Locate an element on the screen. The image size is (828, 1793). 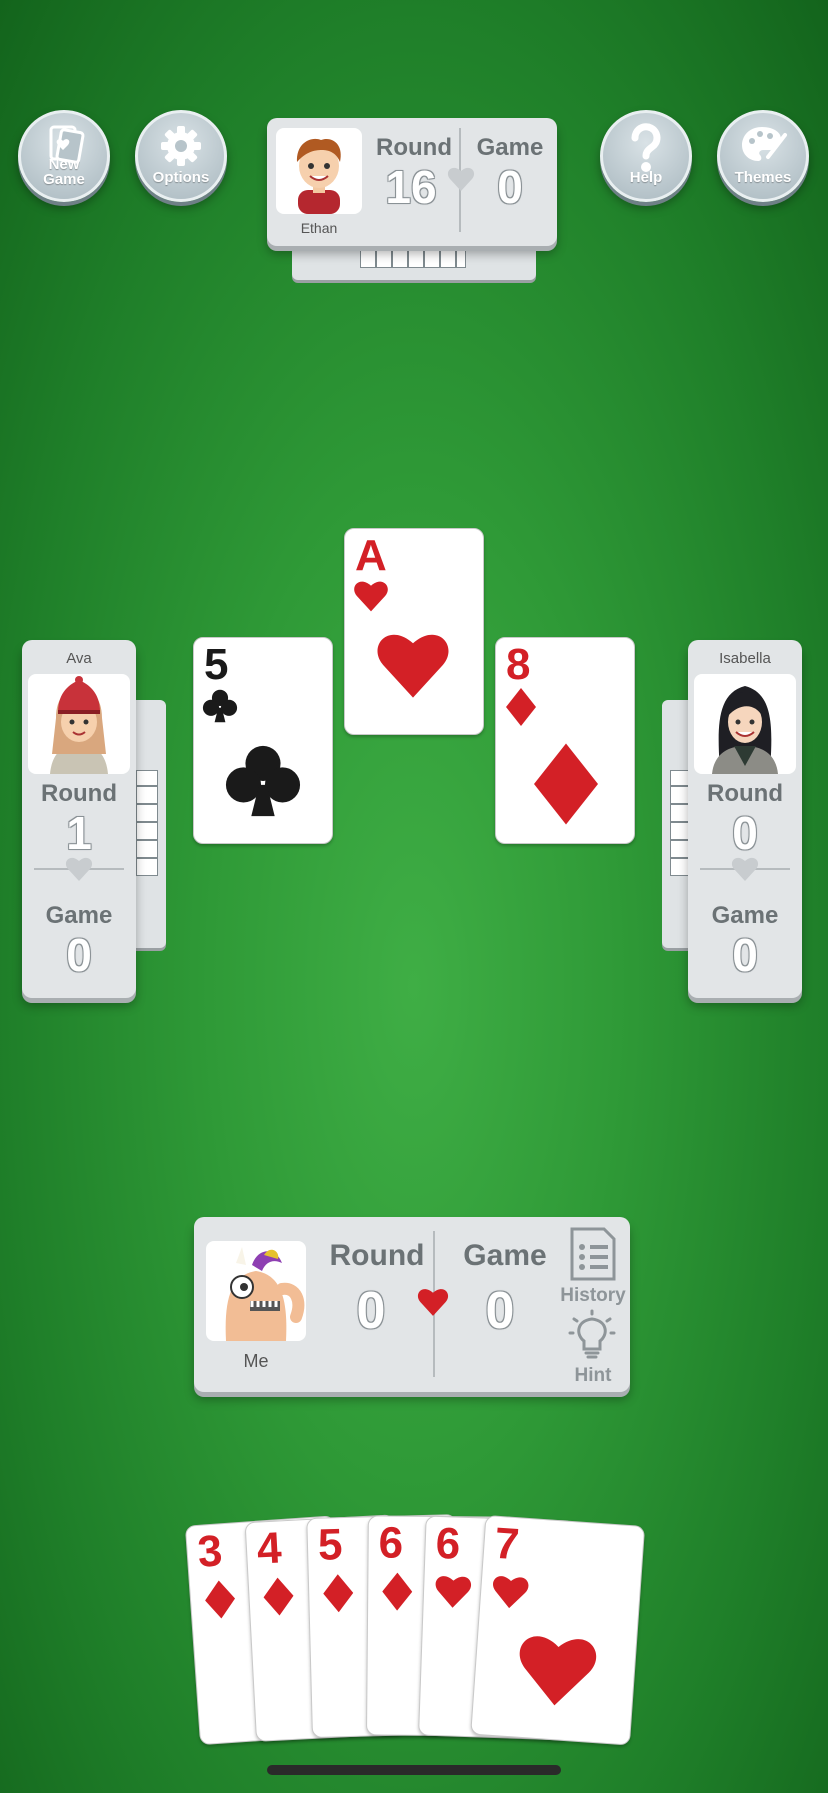
options-label: Options is located at coordinates (181, 177).